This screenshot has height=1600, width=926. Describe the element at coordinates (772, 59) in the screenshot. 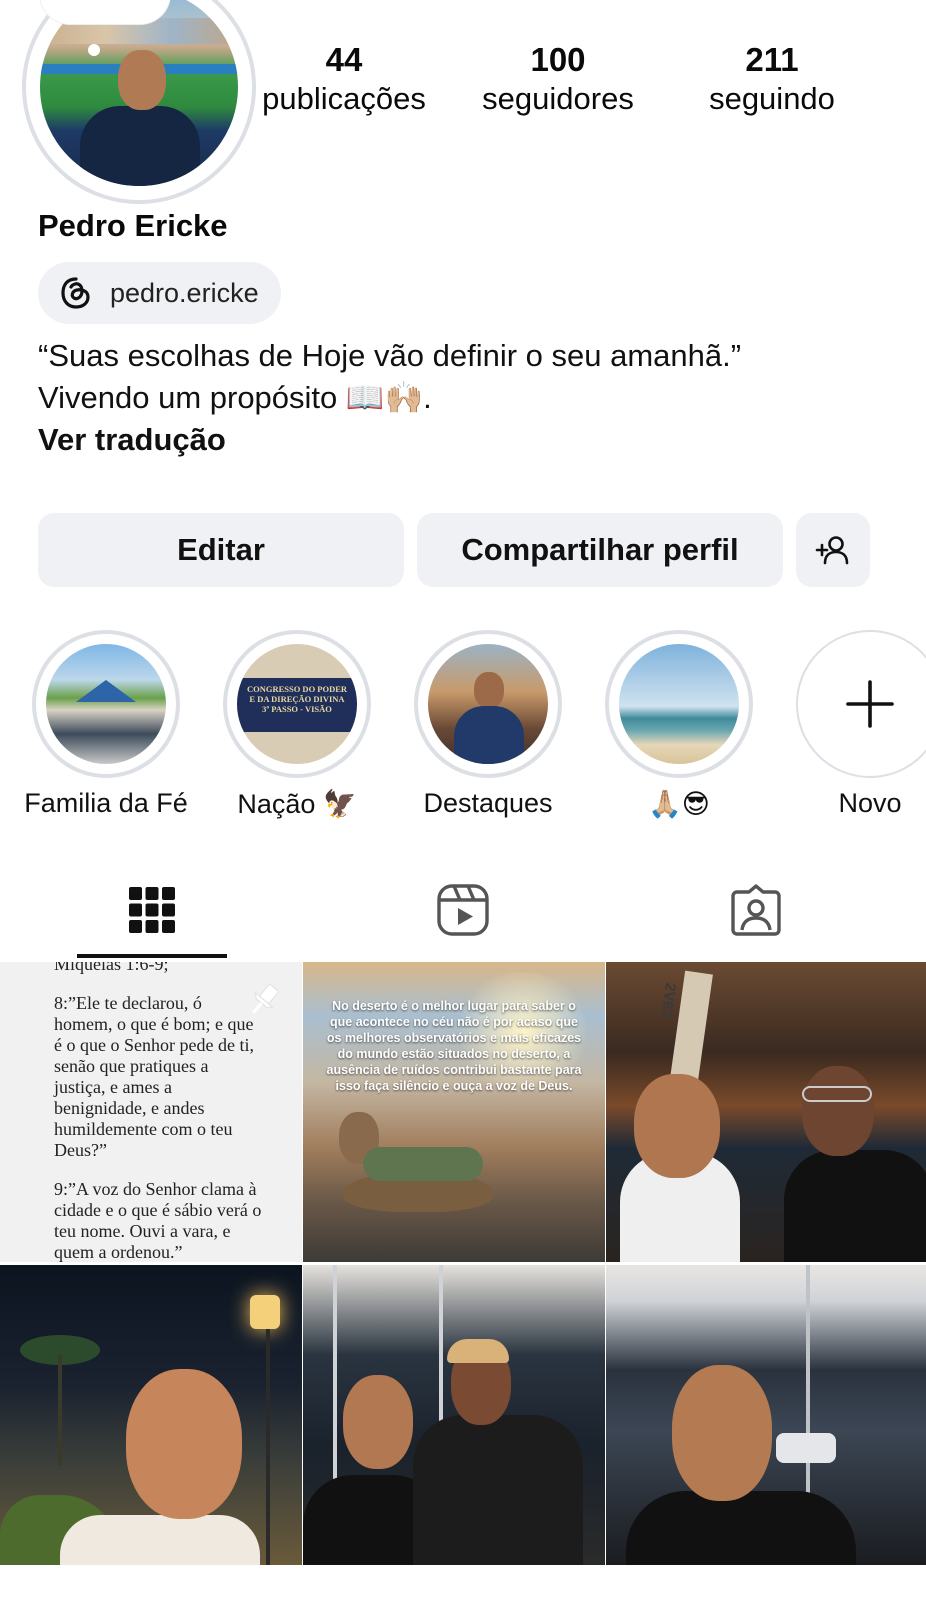

I see `following-count-value: 211` at that location.